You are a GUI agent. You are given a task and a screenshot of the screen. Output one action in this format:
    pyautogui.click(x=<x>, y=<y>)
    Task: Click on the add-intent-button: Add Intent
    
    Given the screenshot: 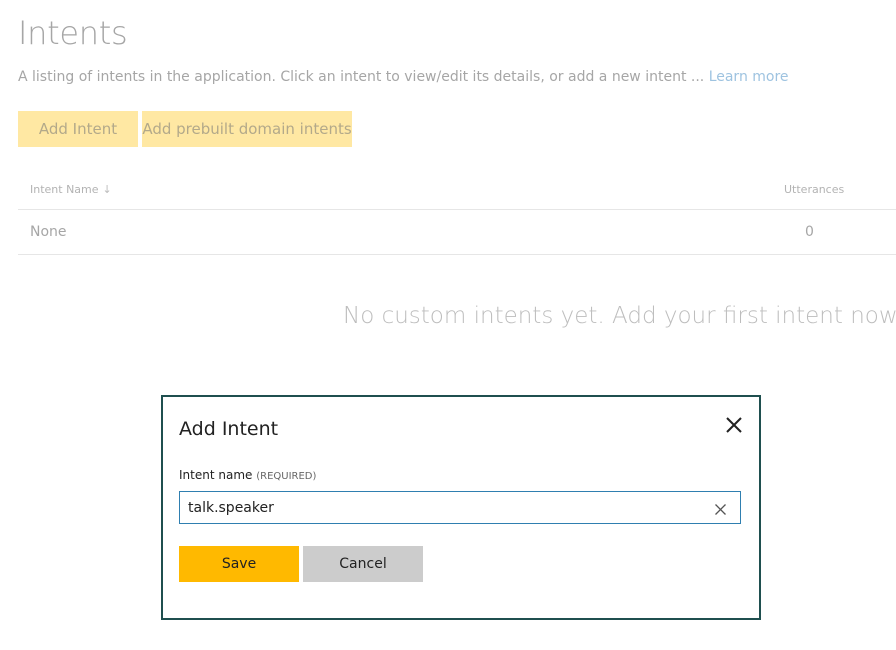 What is the action you would take?
    pyautogui.click(x=78, y=129)
    